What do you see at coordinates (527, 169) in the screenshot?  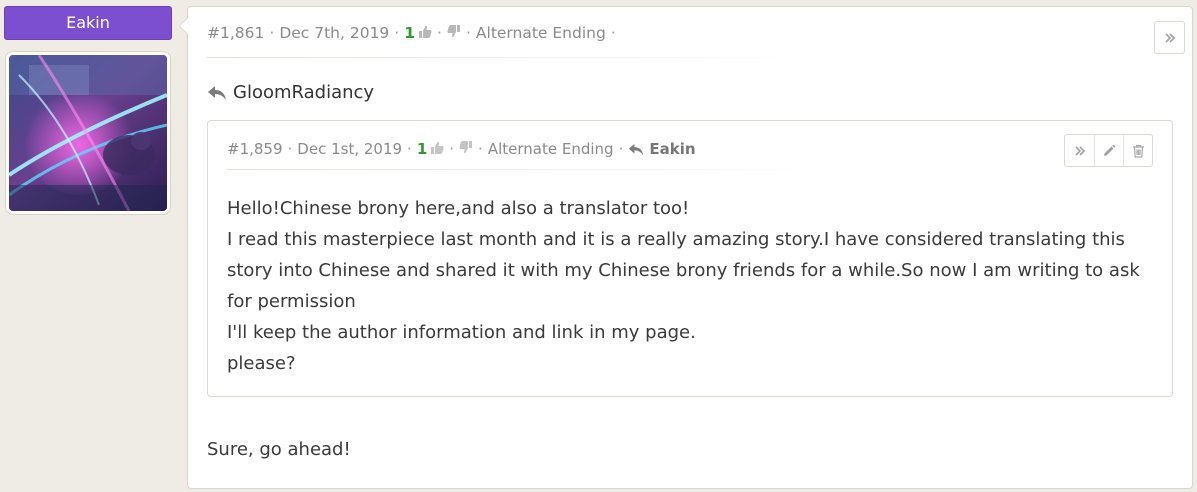 I see `quote-meta-divider` at bounding box center [527, 169].